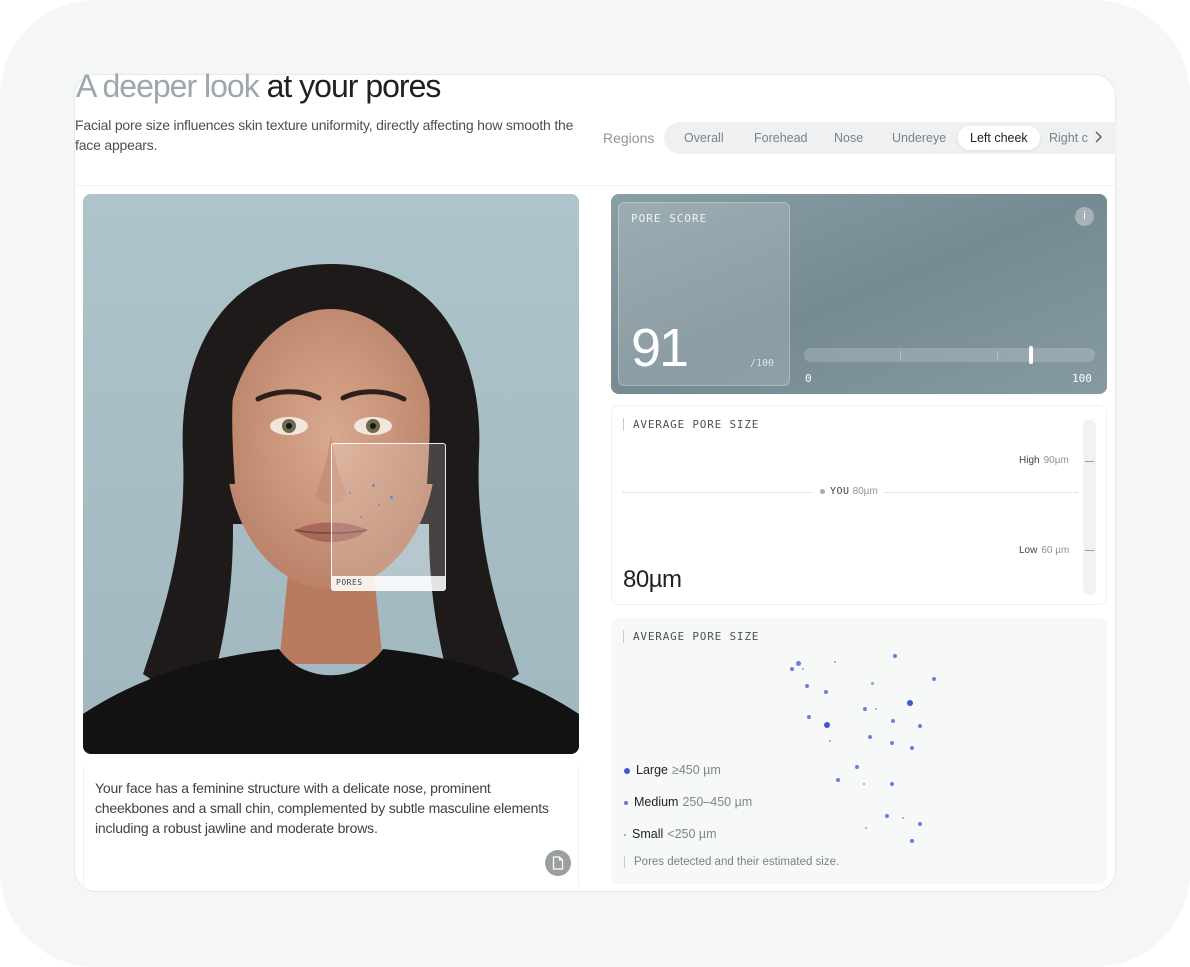  Describe the element at coordinates (999, 138) in the screenshot. I see `tab-left-cheek: Left cheek` at that location.